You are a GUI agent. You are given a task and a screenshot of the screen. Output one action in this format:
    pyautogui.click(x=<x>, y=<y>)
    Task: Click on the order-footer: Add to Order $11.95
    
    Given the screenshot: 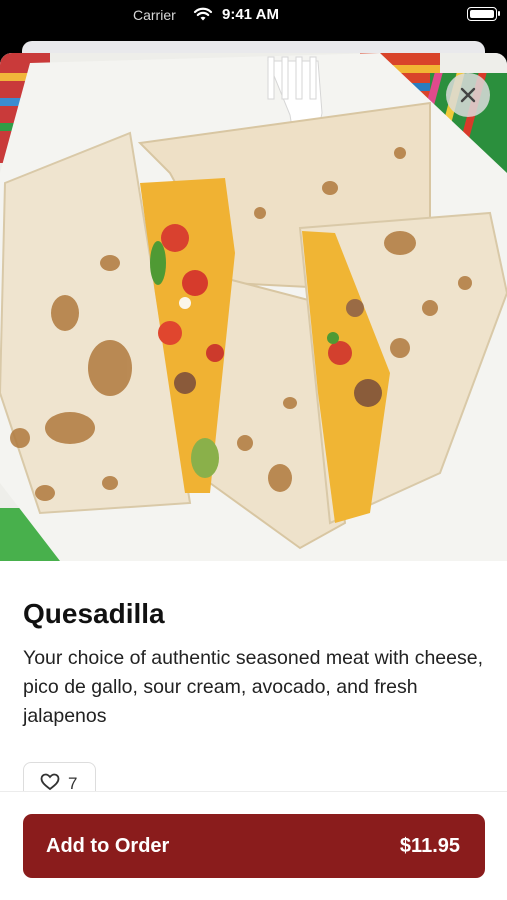 What is the action you would take?
    pyautogui.click(x=253, y=845)
    